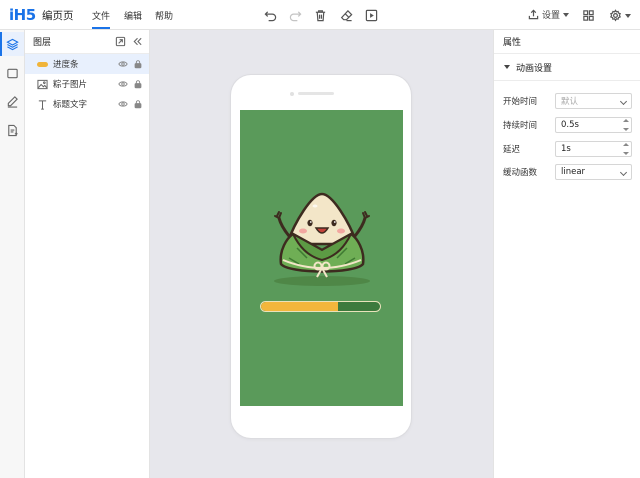  I want to click on start-time-row: 开始时间 默认, so click(568, 101).